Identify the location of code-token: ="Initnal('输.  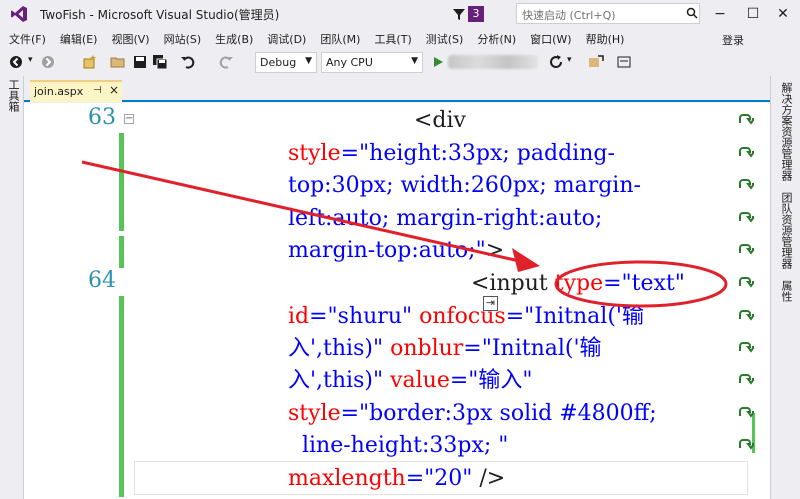
(532, 348).